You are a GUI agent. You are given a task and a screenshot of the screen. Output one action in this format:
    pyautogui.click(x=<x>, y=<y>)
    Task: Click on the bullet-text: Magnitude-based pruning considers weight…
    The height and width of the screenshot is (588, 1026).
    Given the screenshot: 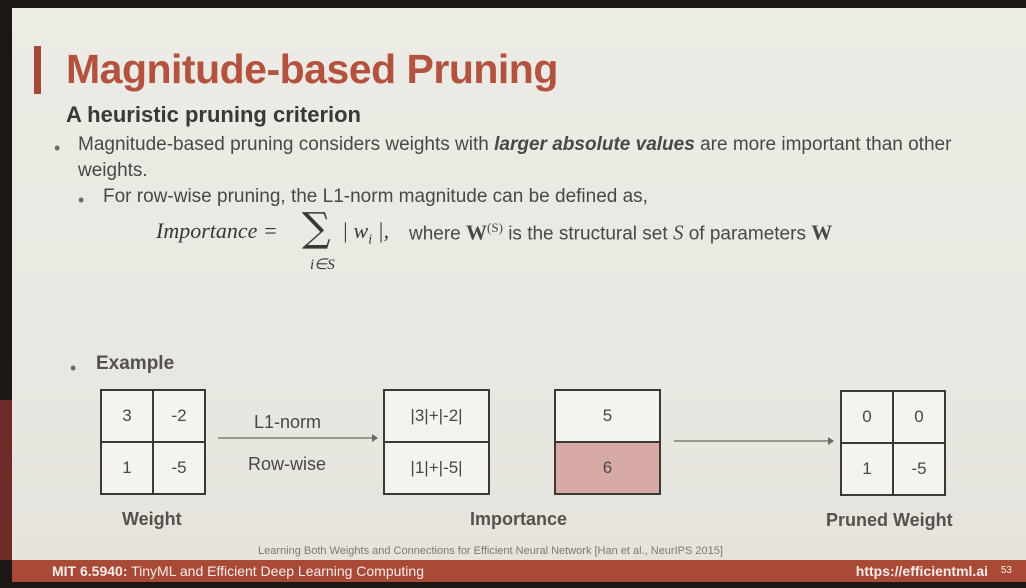 What is the action you would take?
    pyautogui.click(x=286, y=144)
    